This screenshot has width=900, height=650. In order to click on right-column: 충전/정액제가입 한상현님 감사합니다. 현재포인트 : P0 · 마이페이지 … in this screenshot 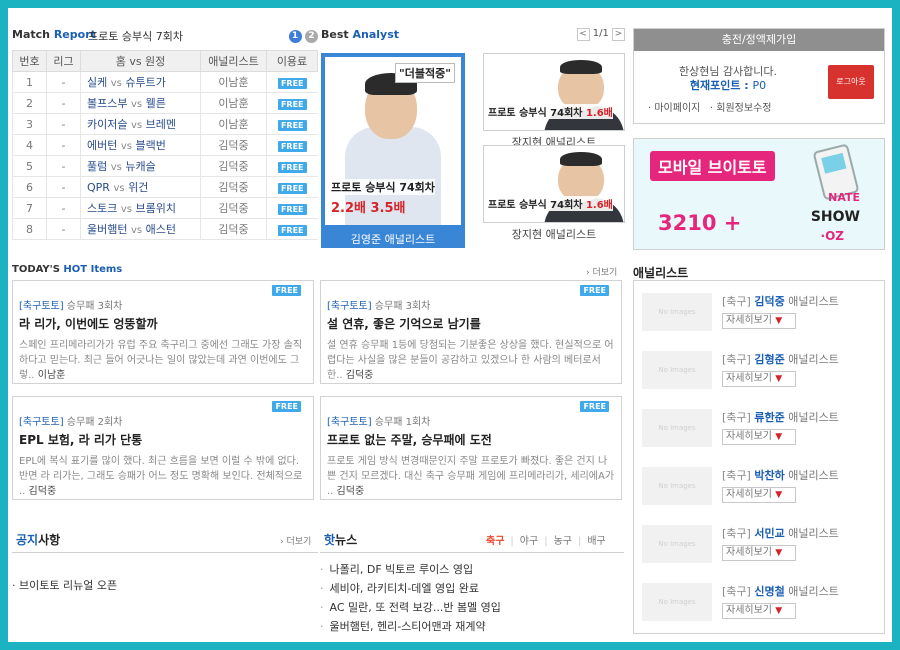, I will do `click(759, 139)`.